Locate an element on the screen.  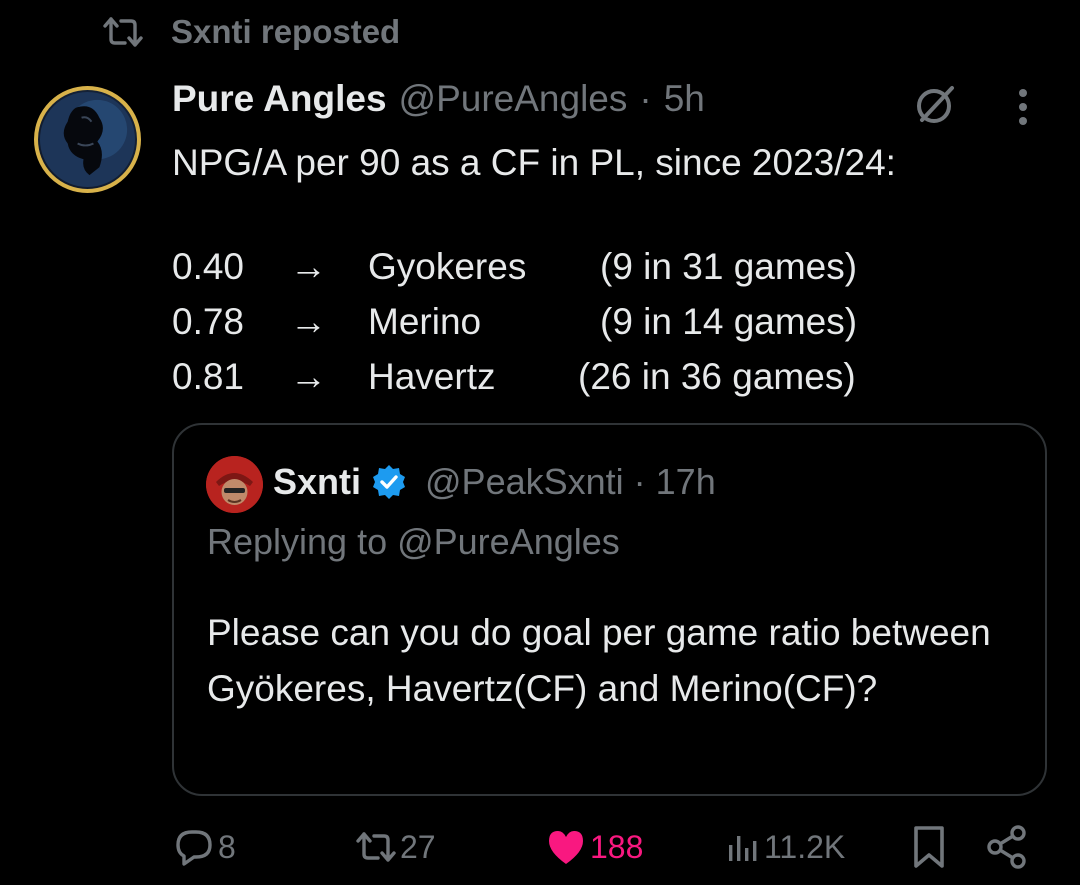
heart-icon is located at coordinates (566, 847).